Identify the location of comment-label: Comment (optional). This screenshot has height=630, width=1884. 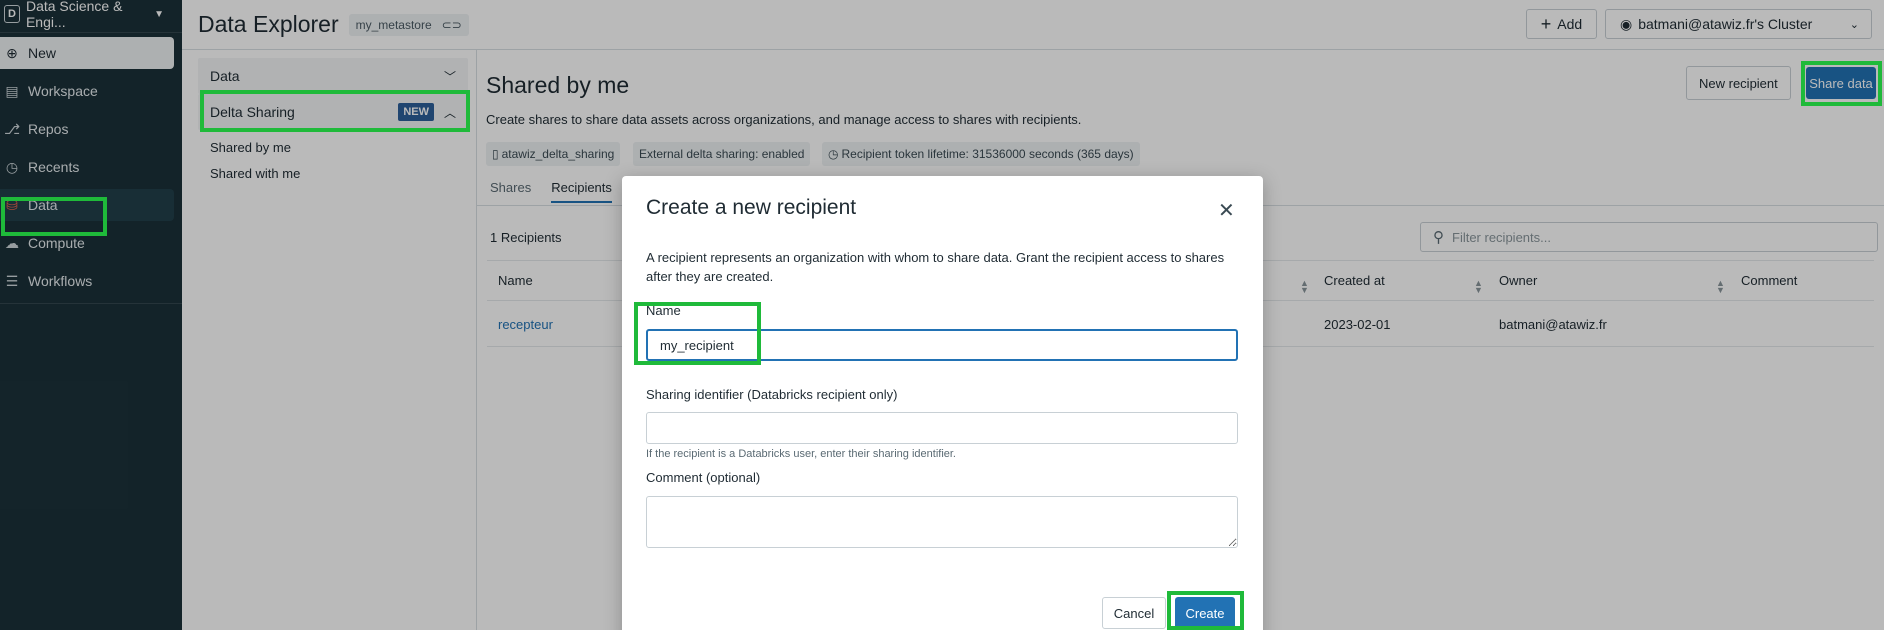
(703, 477).